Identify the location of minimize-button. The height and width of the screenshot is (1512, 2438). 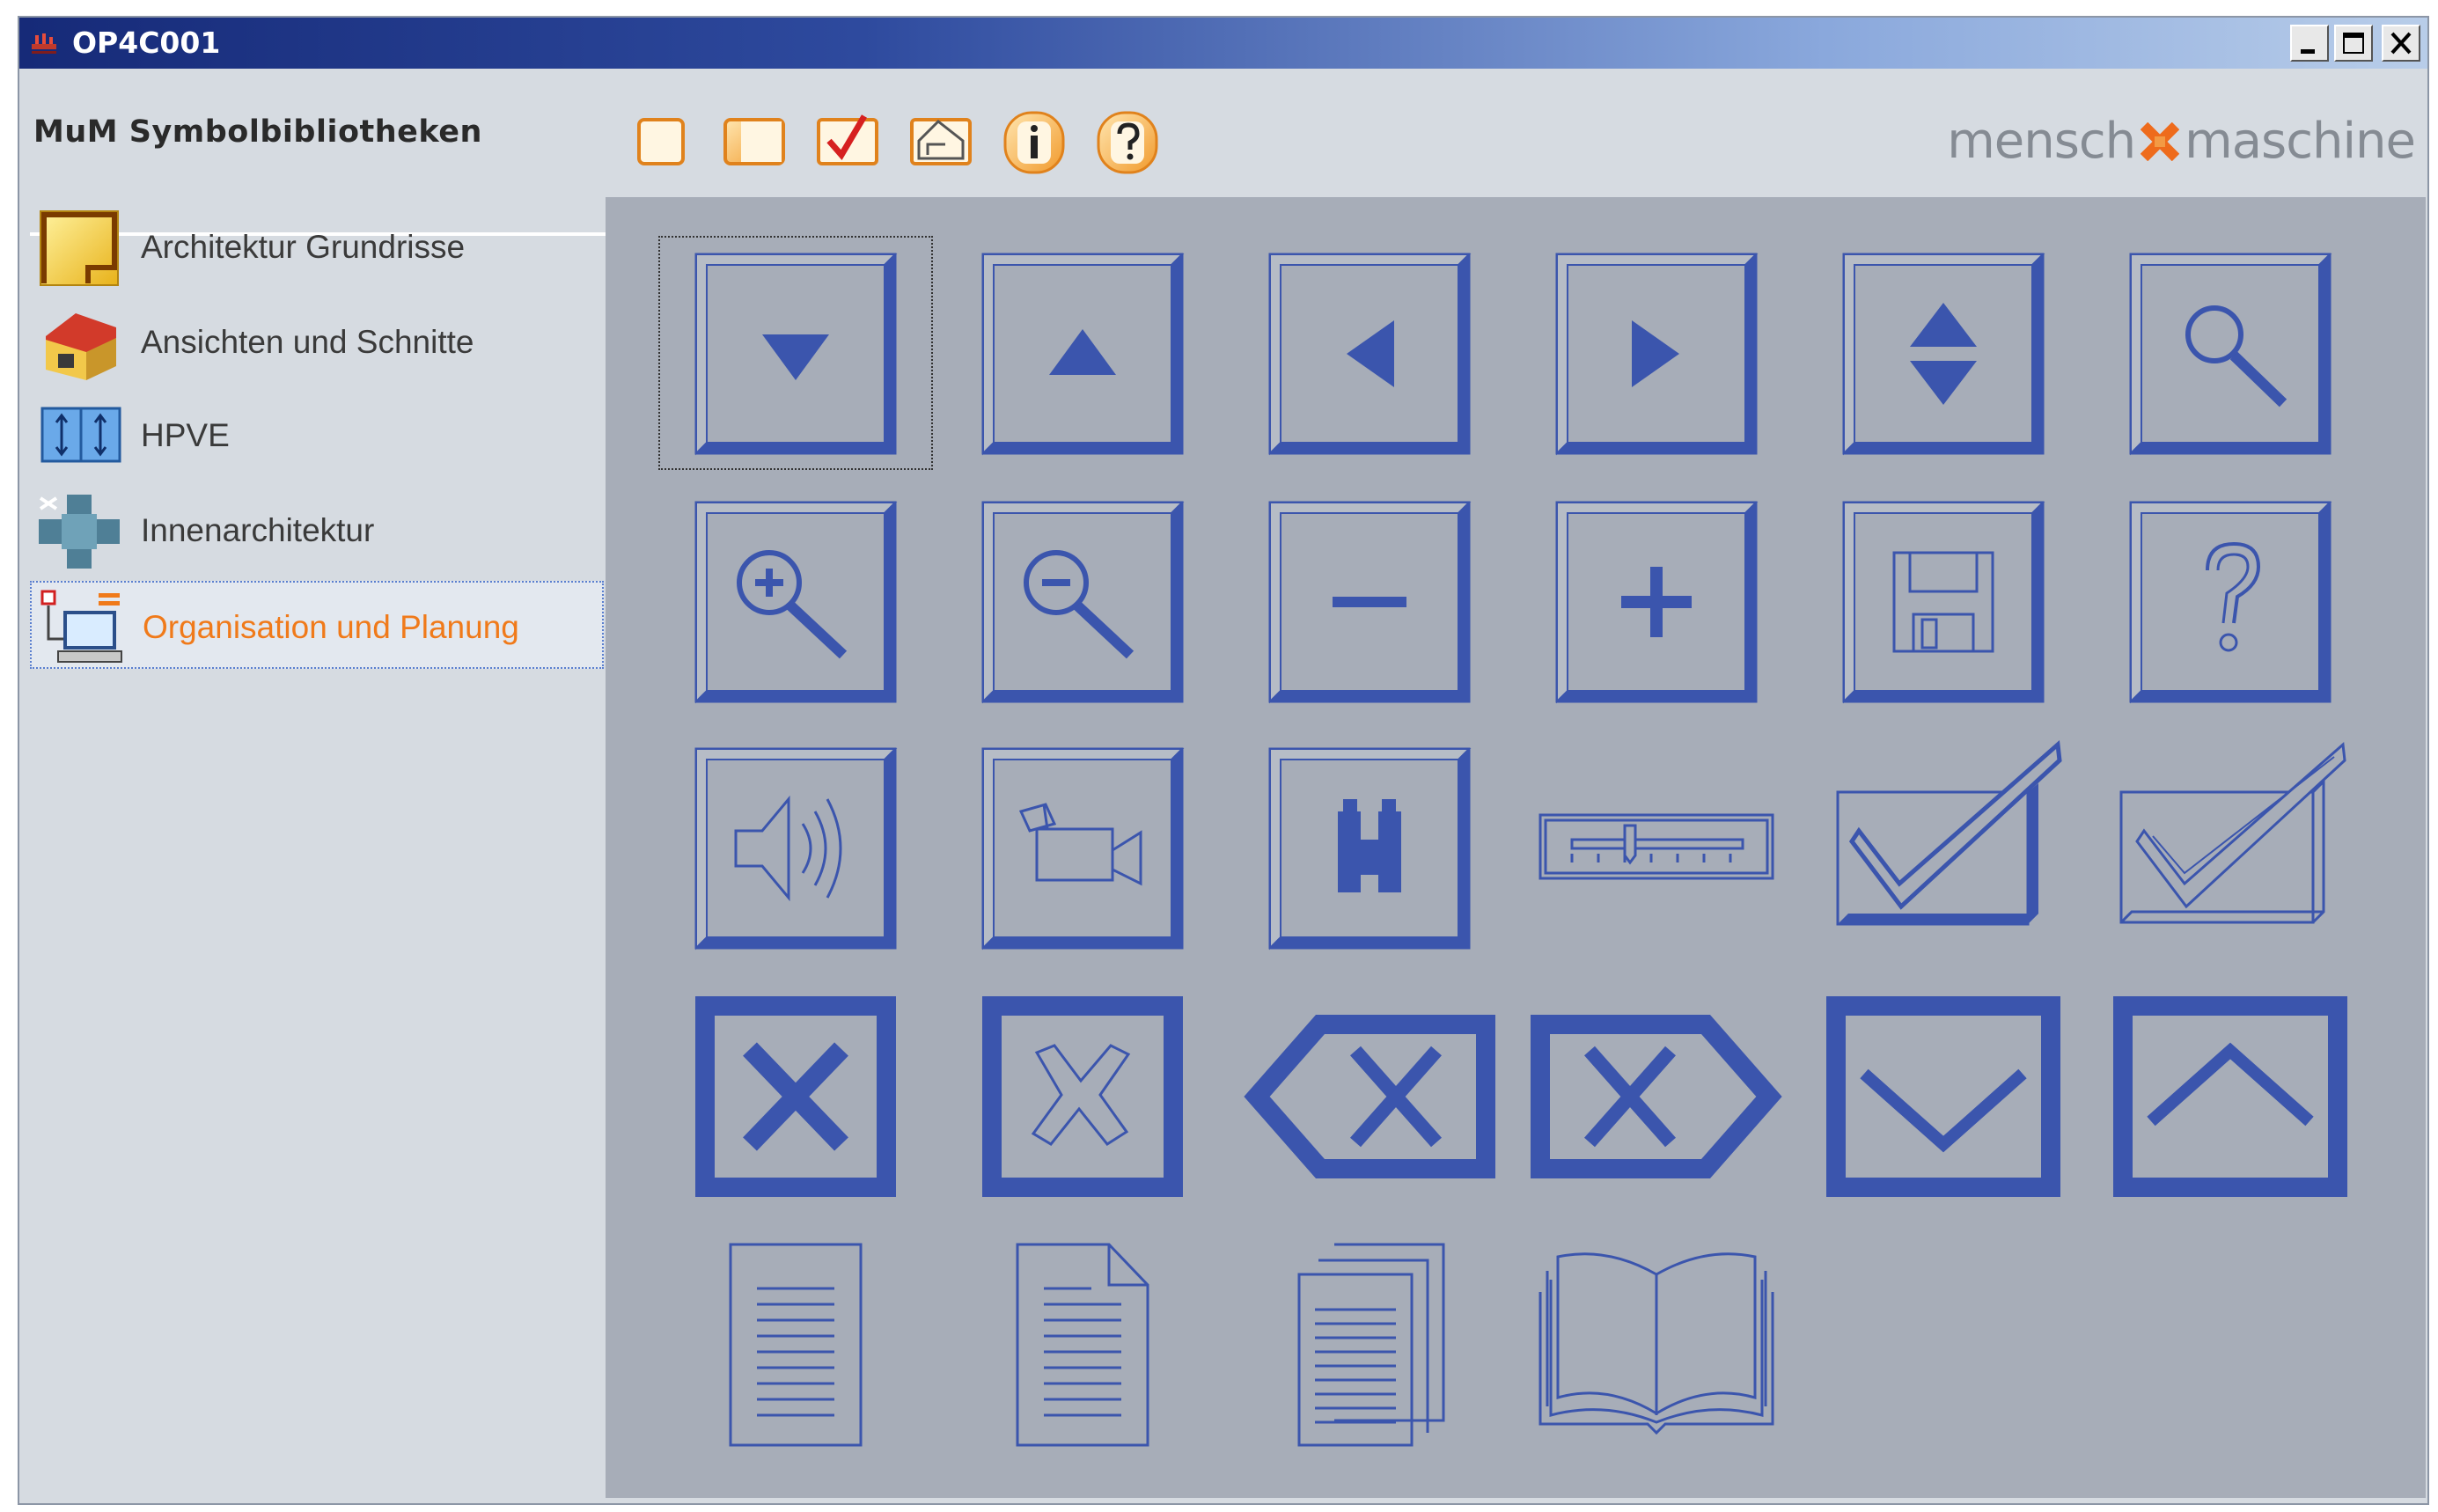
(2309, 44).